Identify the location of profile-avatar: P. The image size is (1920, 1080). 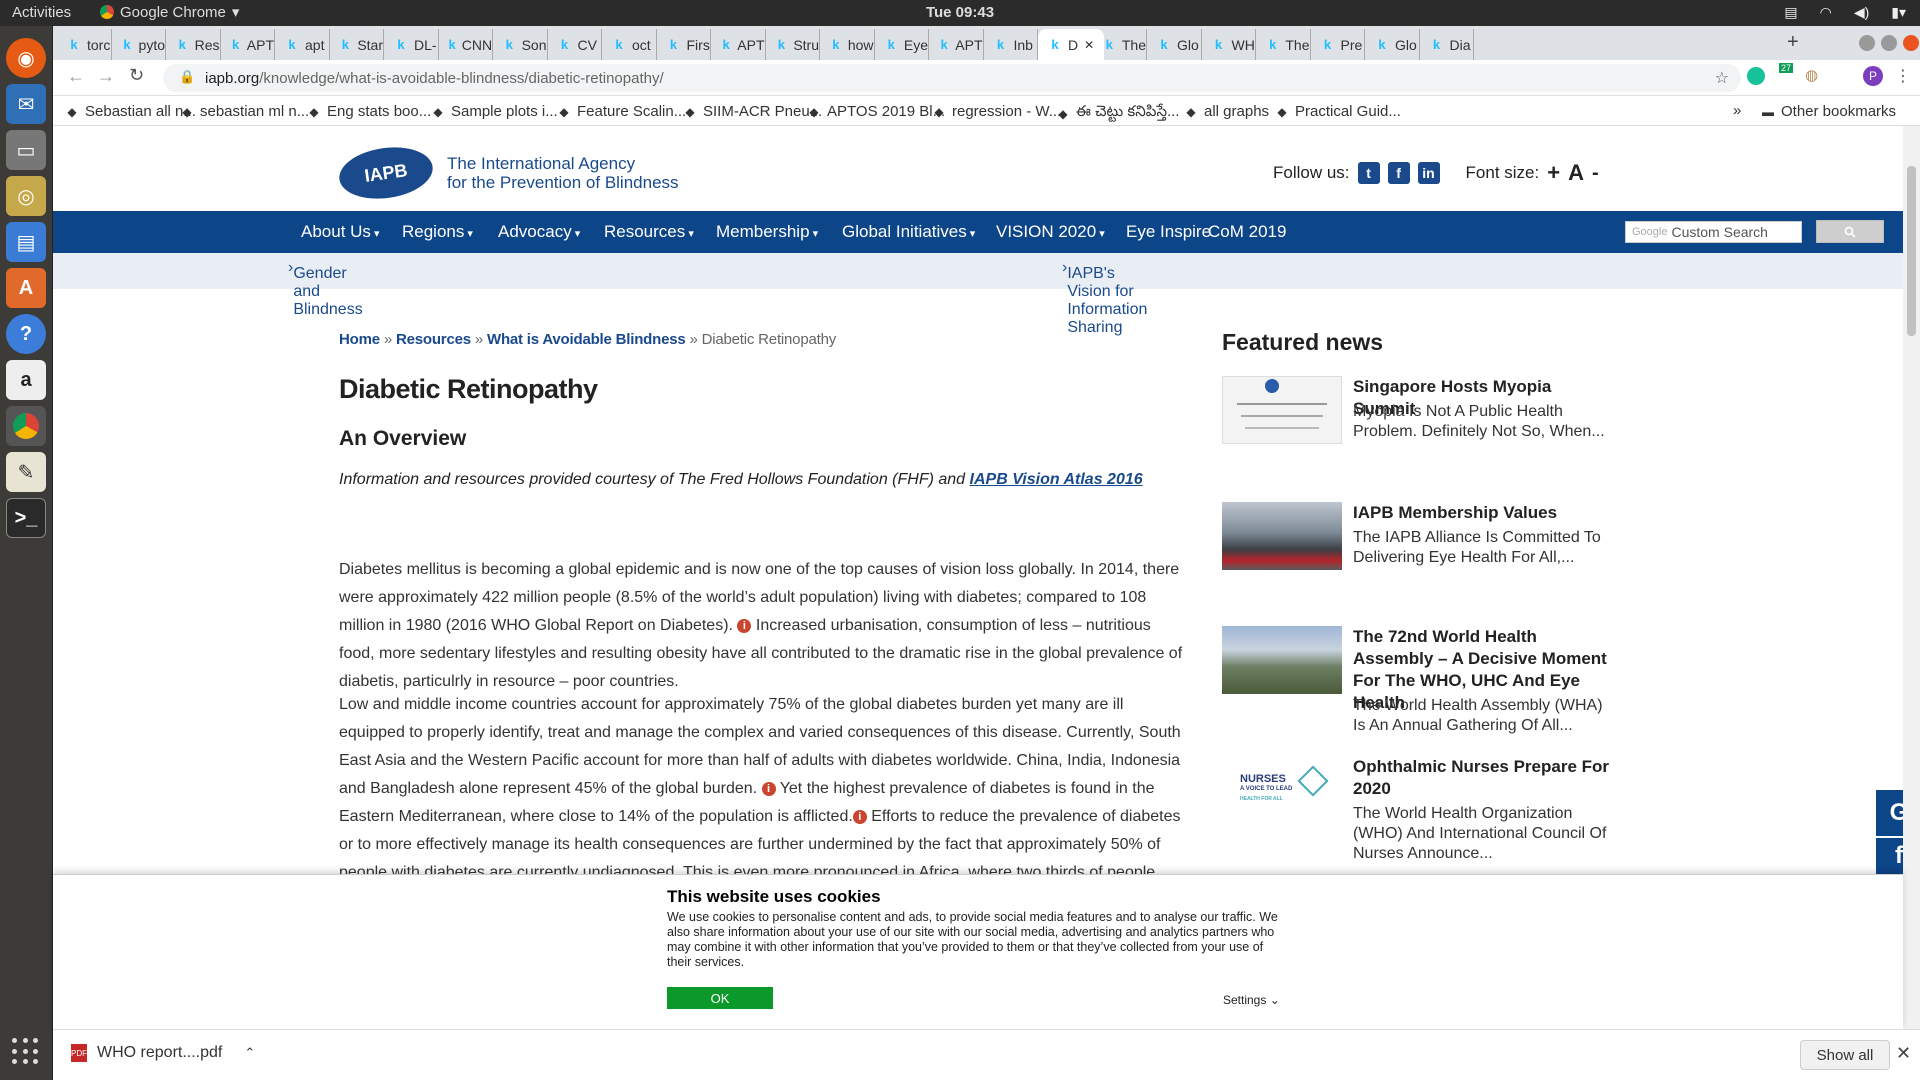
(1873, 76).